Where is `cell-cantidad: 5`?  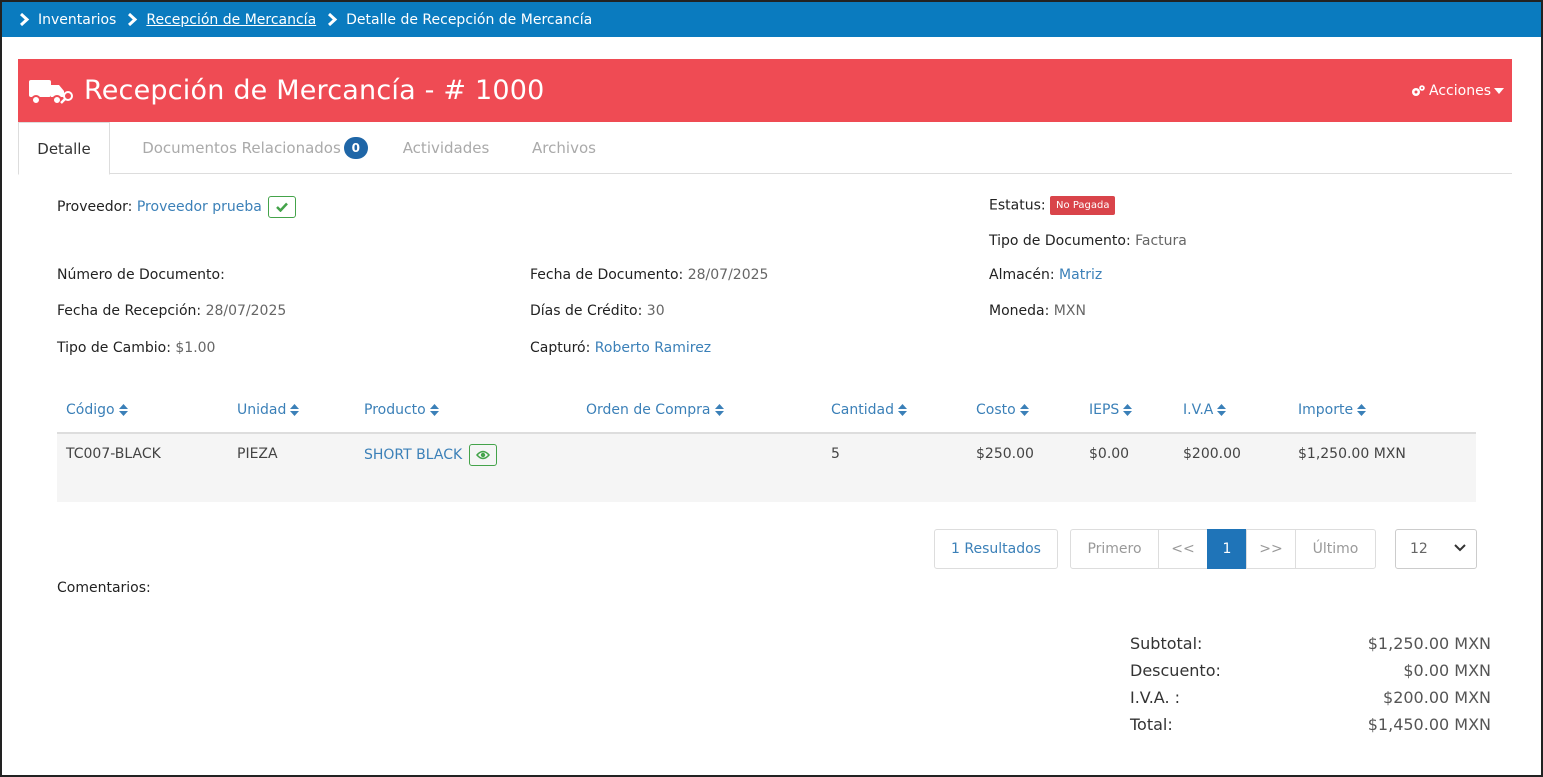
cell-cantidad: 5 is located at coordinates (835, 454).